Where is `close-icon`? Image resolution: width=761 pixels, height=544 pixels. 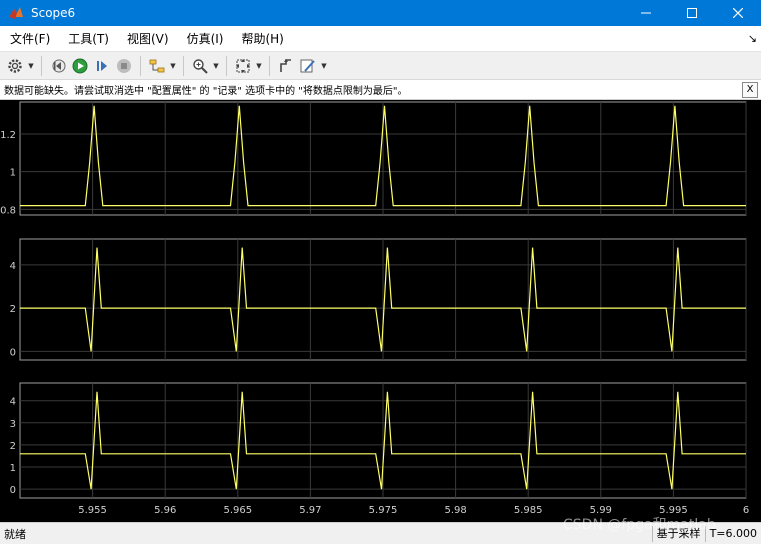
close-icon is located at coordinates (738, 13).